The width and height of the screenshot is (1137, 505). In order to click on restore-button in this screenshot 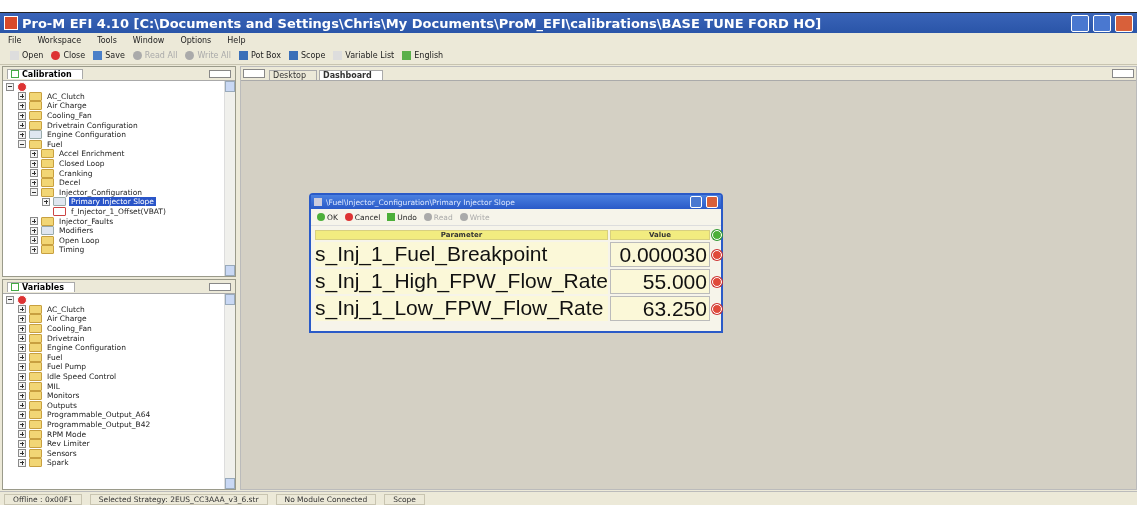, I will do `click(1102, 23)`.